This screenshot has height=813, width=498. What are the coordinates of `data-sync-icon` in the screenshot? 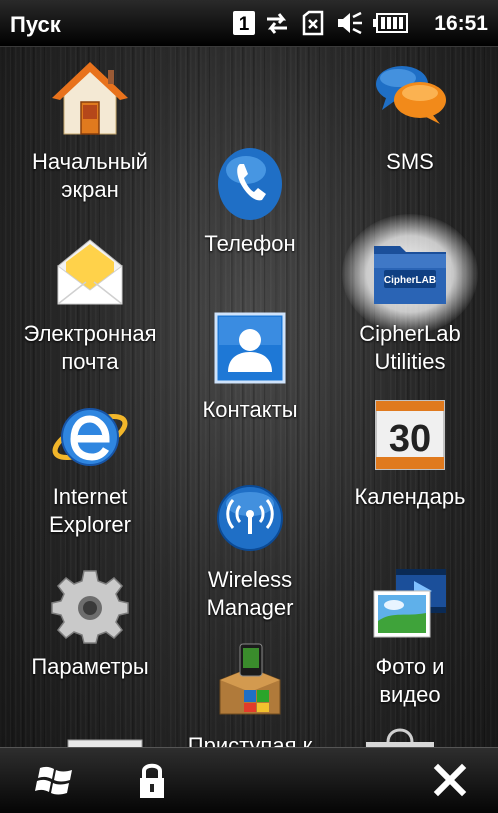 It's located at (277, 23).